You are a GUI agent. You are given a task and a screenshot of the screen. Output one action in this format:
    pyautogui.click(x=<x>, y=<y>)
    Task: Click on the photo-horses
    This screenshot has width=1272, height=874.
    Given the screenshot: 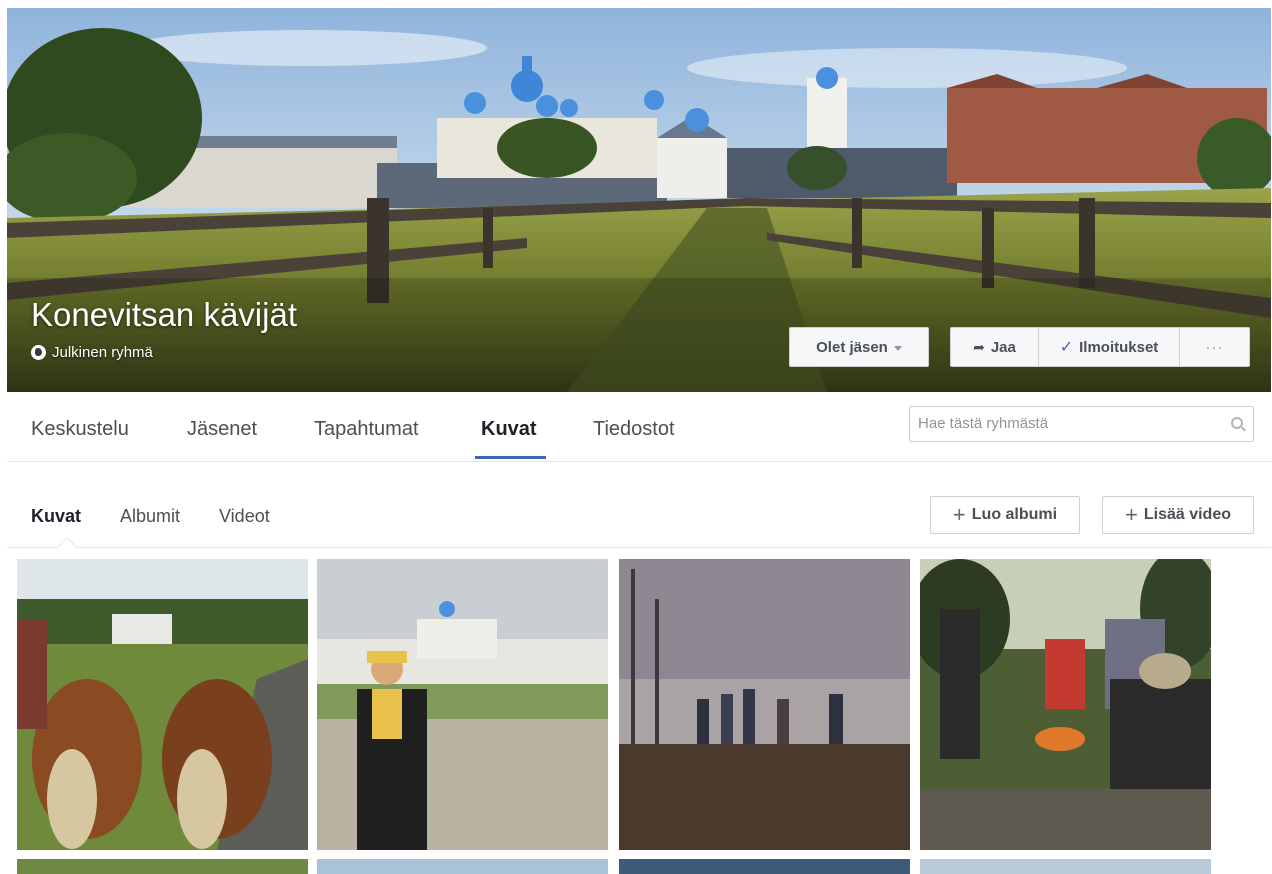 What is the action you would take?
    pyautogui.click(x=162, y=704)
    